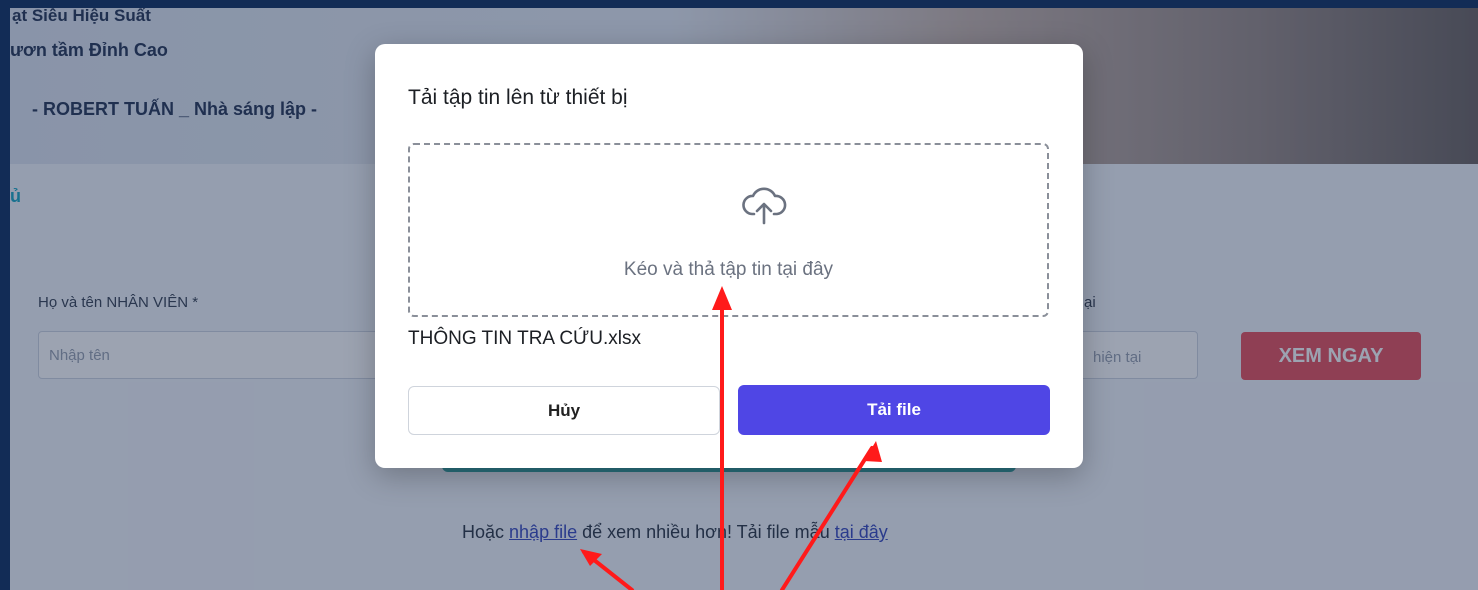 The image size is (1478, 590). Describe the element at coordinates (728, 269) in the screenshot. I see `dropzone-text: Kéo và thả tập tin tại đây` at that location.